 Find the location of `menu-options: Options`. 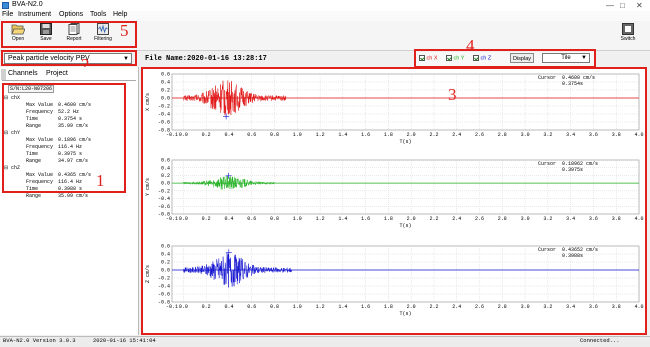

menu-options: Options is located at coordinates (71, 14).